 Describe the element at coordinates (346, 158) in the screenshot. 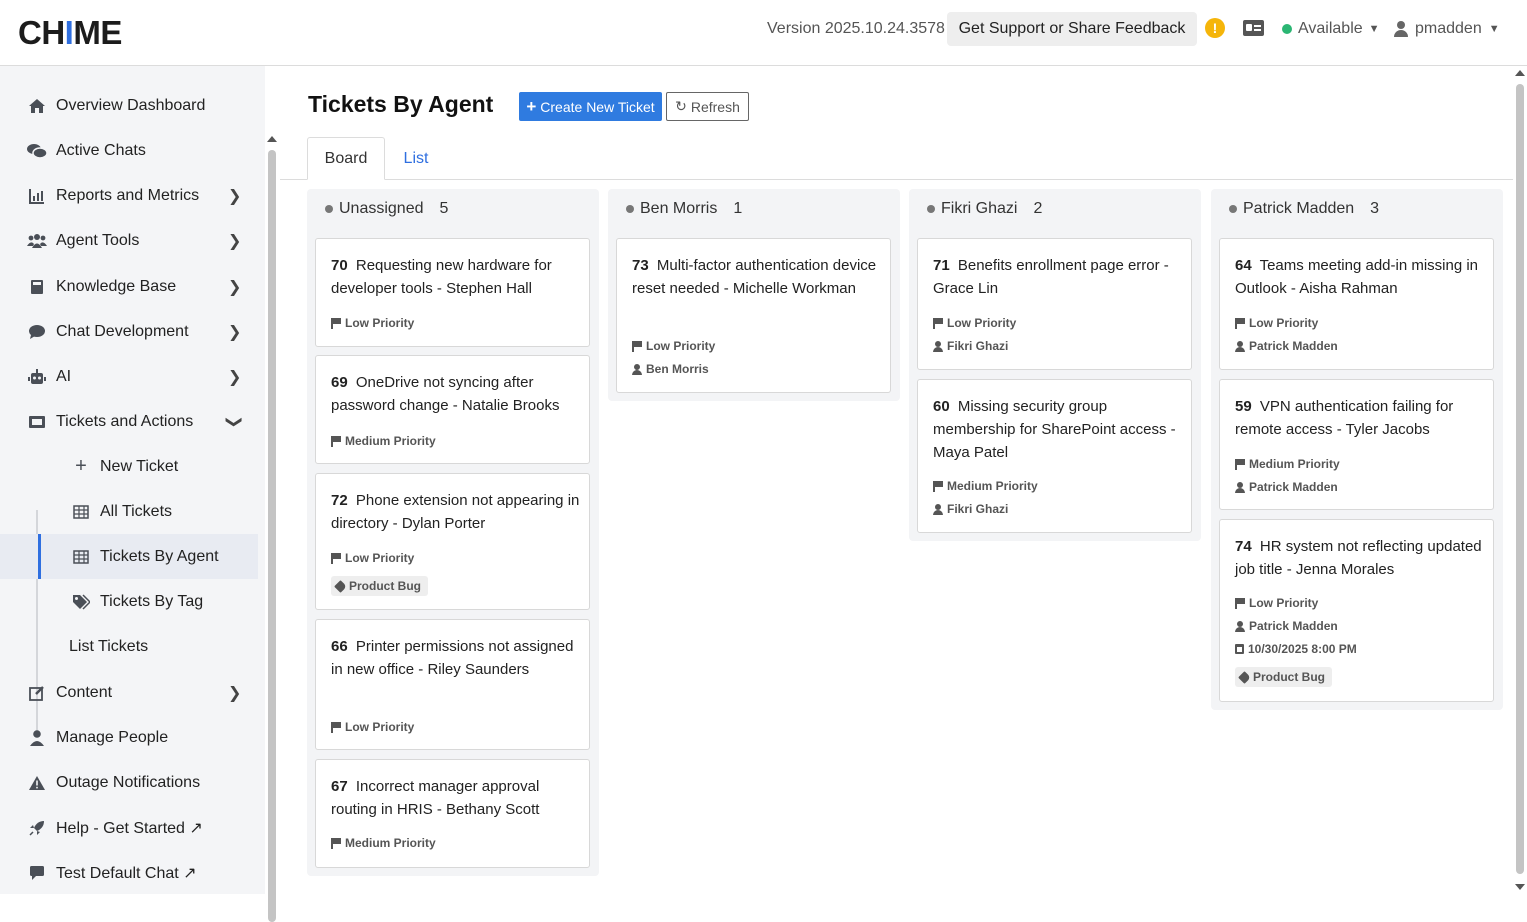

I see `tab-board: Board` at that location.